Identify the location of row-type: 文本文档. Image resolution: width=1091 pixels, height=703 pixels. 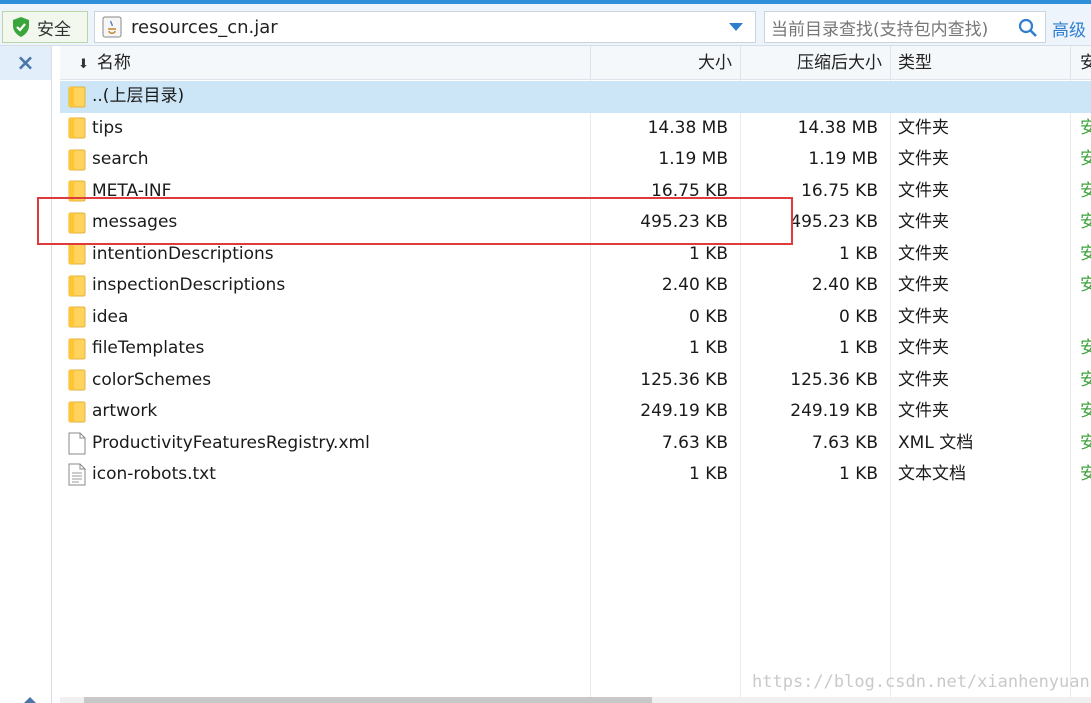
(932, 474).